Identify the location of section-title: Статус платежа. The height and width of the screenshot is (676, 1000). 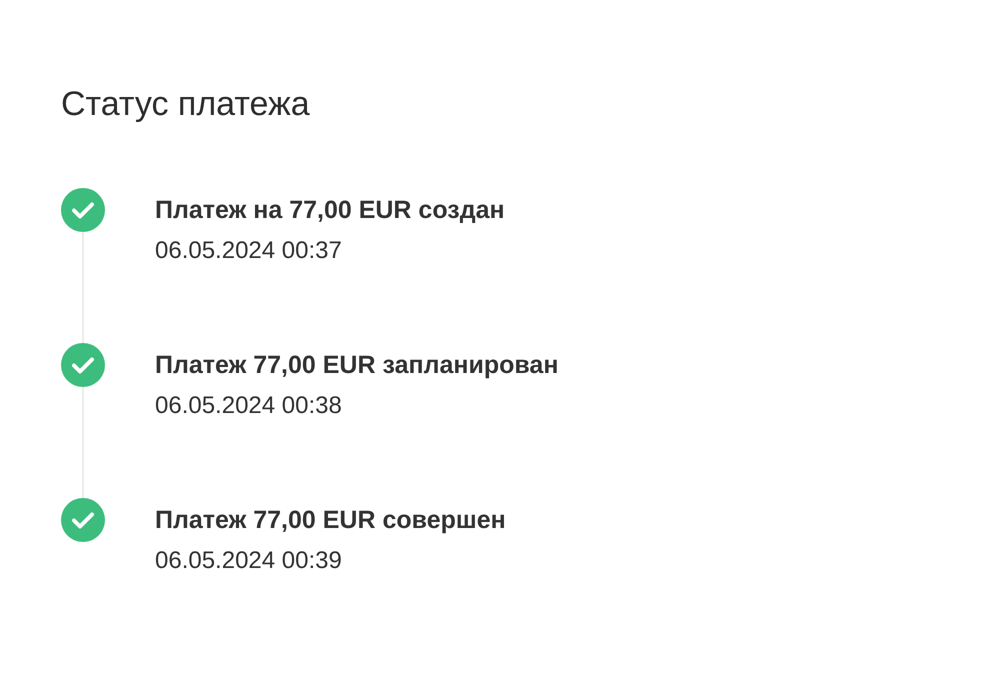
(185, 104).